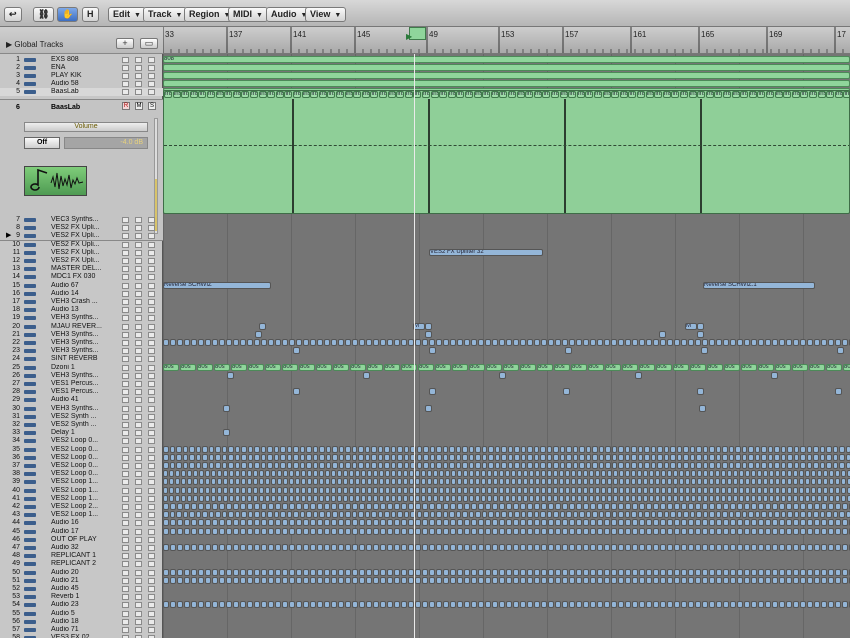  What do you see at coordinates (81, 40) in the screenshot?
I see `global-tracks-header: ▶ Global Tracks + ▭` at bounding box center [81, 40].